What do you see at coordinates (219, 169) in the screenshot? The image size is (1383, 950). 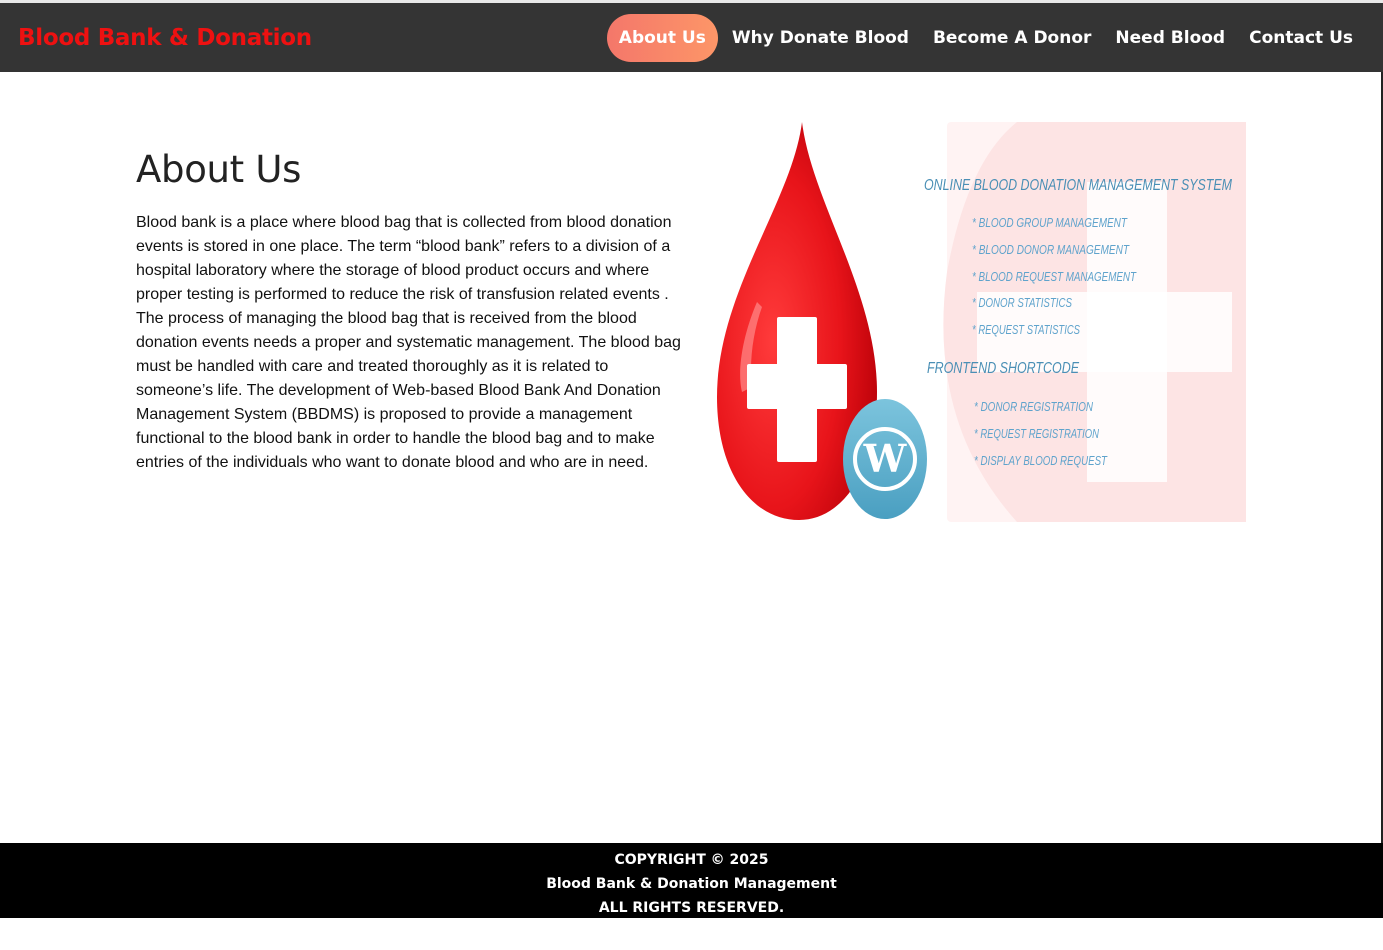 I see `page-title: About Us` at bounding box center [219, 169].